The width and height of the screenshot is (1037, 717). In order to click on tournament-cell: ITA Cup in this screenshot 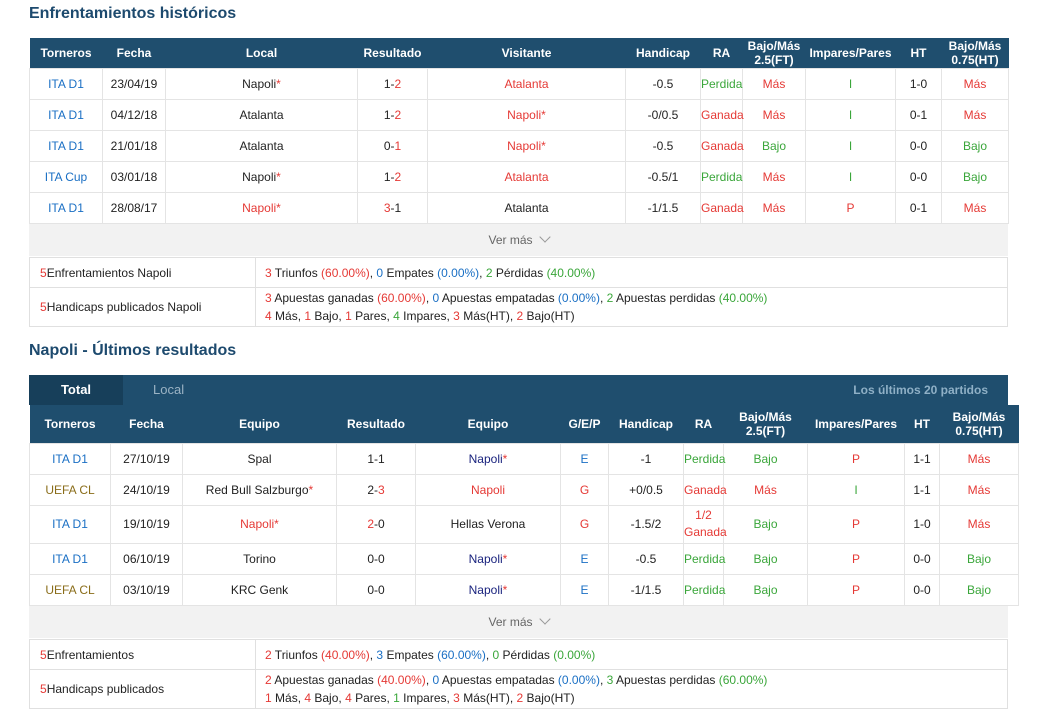, I will do `click(66, 176)`.